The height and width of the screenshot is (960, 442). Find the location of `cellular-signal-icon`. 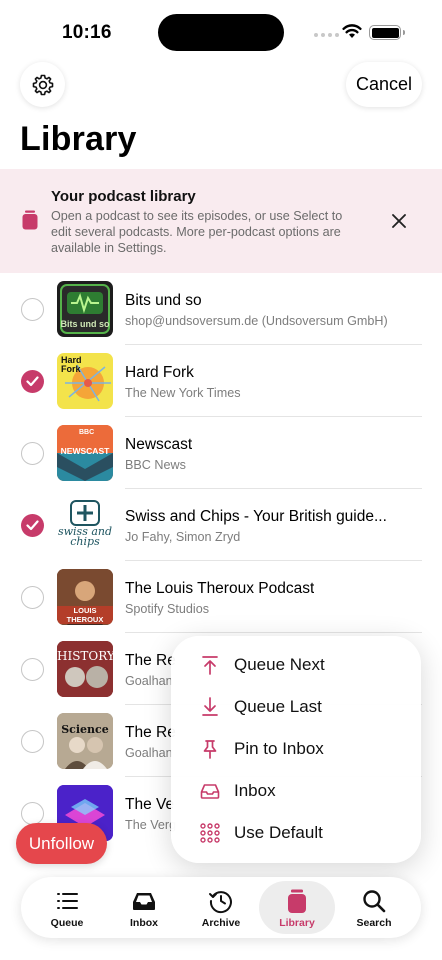

cellular-signal-icon is located at coordinates (326, 35).